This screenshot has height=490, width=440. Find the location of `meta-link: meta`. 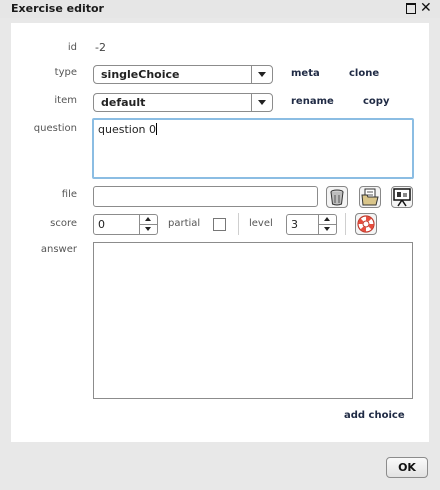

meta-link: meta is located at coordinates (305, 73).